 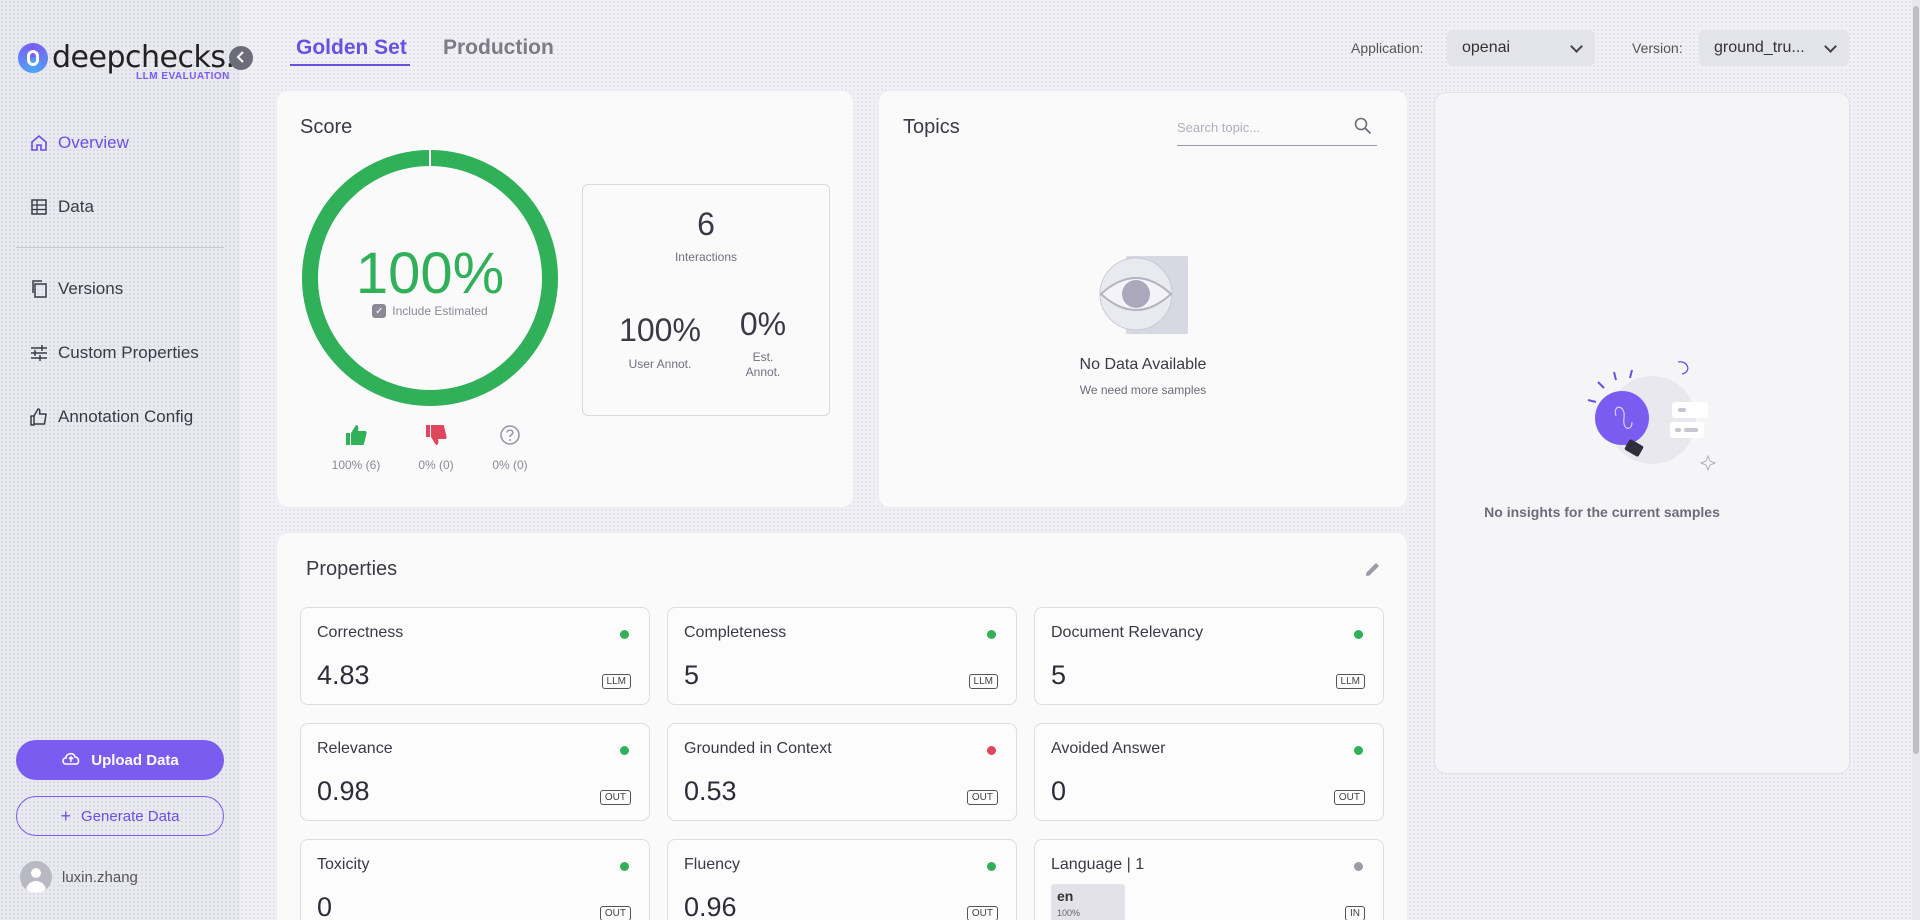 What do you see at coordinates (1916, 380) in the screenshot?
I see `scrollbar-thumb` at bounding box center [1916, 380].